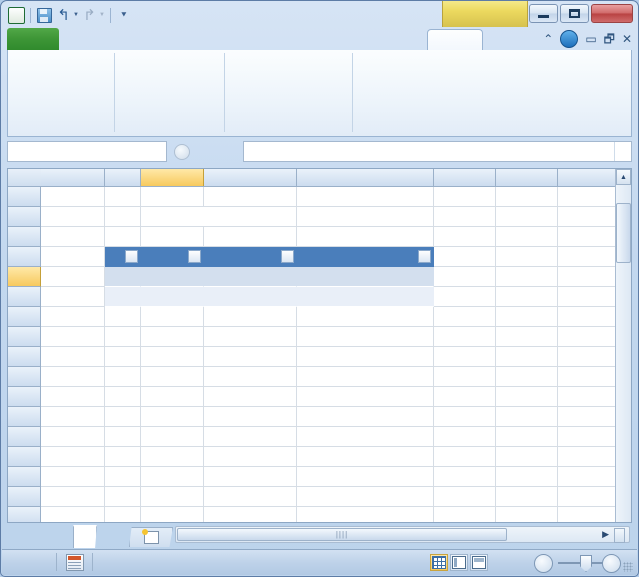 This screenshot has height=577, width=639. Describe the element at coordinates (548, 39) in the screenshot. I see `collapse-ribbon-icon: ⌃` at that location.